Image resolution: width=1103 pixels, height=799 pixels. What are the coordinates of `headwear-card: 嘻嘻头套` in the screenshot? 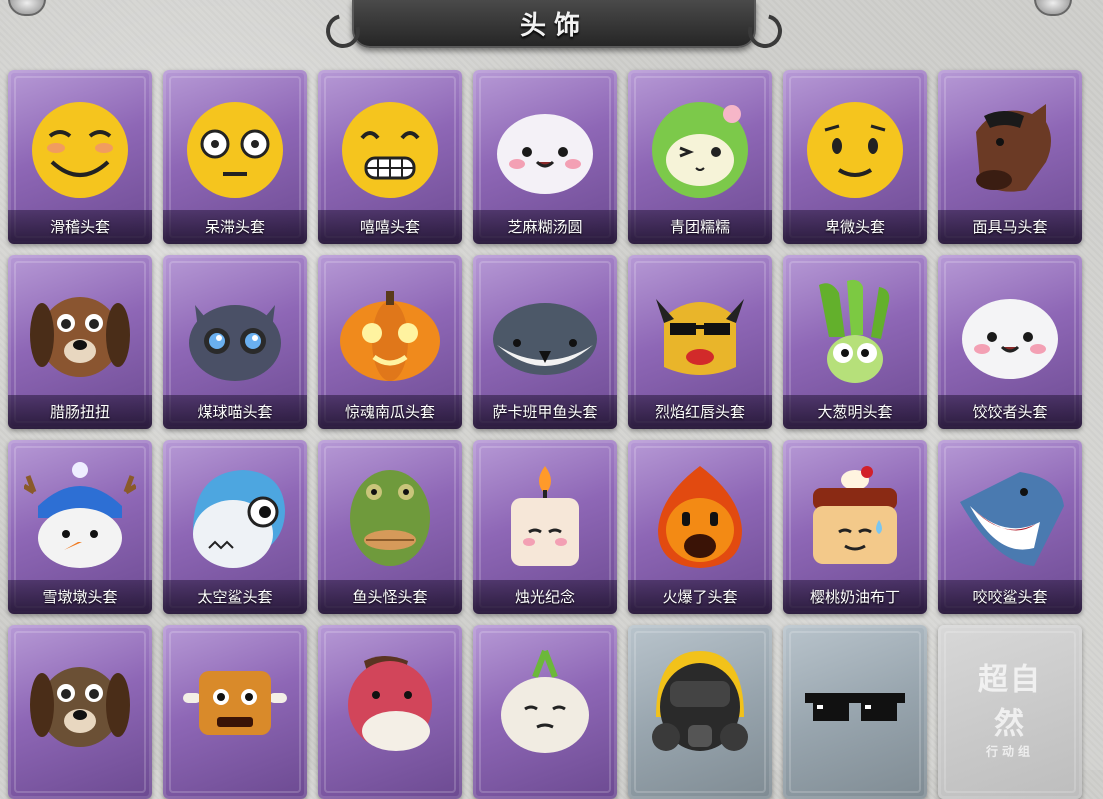 It's located at (390, 157).